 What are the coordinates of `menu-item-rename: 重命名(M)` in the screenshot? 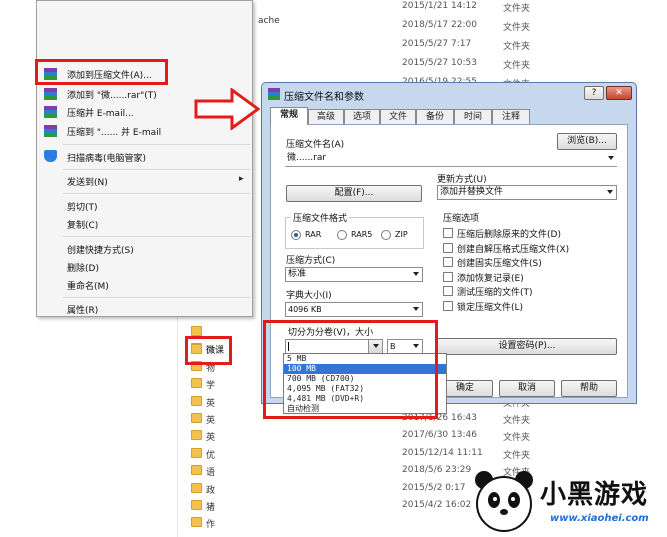 It's located at (144, 284).